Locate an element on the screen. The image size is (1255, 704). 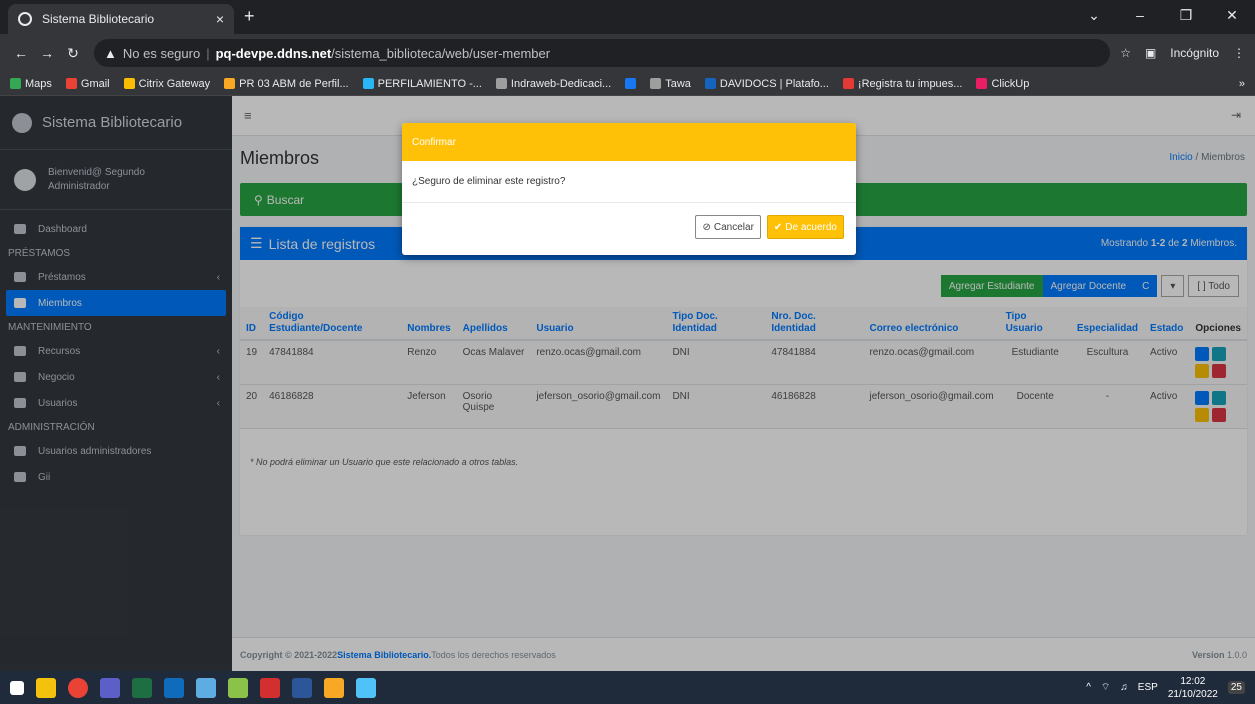
bookmark-item: Tawa is located at coordinates (670, 84).